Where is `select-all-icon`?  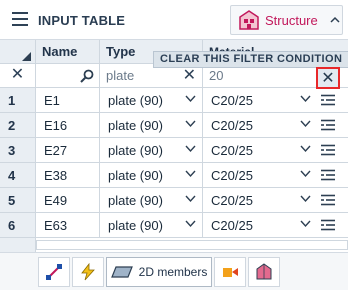 select-all-icon is located at coordinates (26, 56).